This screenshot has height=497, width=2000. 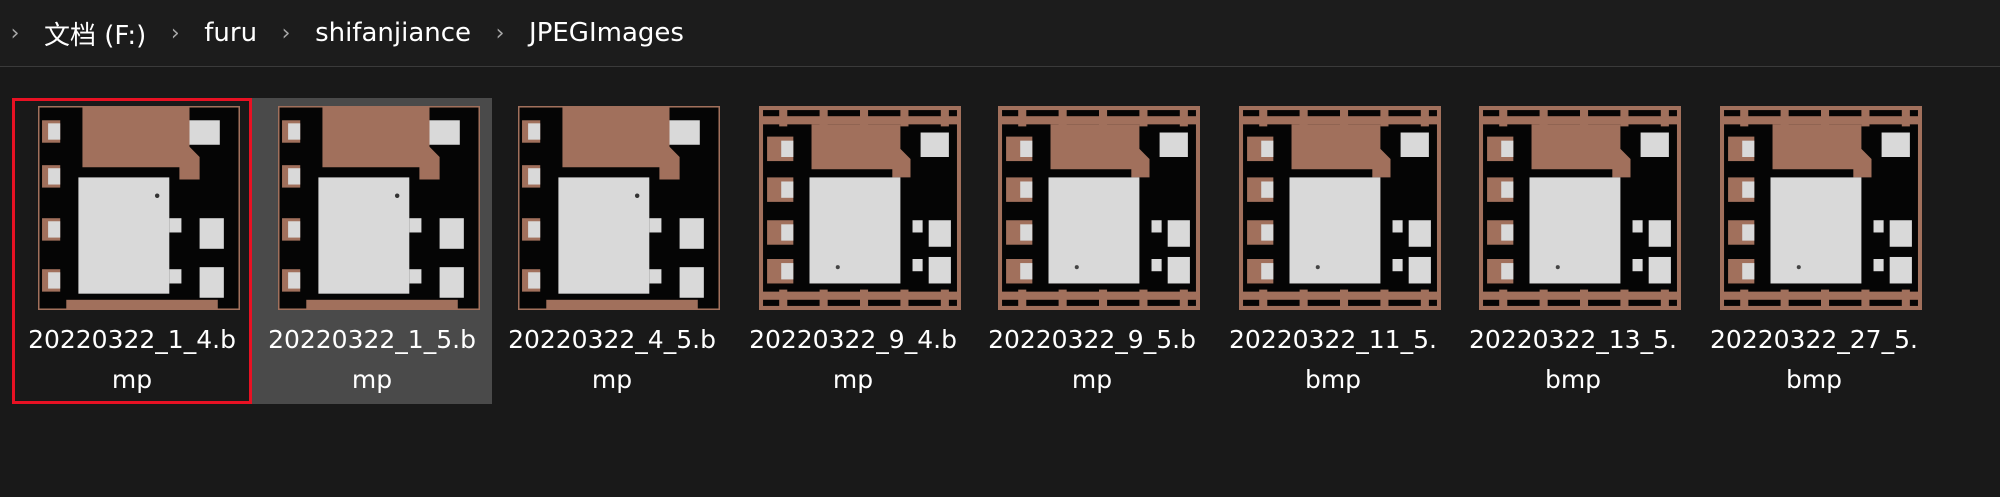 I want to click on file-name: 20220322_27_5.bmp, so click(x=1814, y=360).